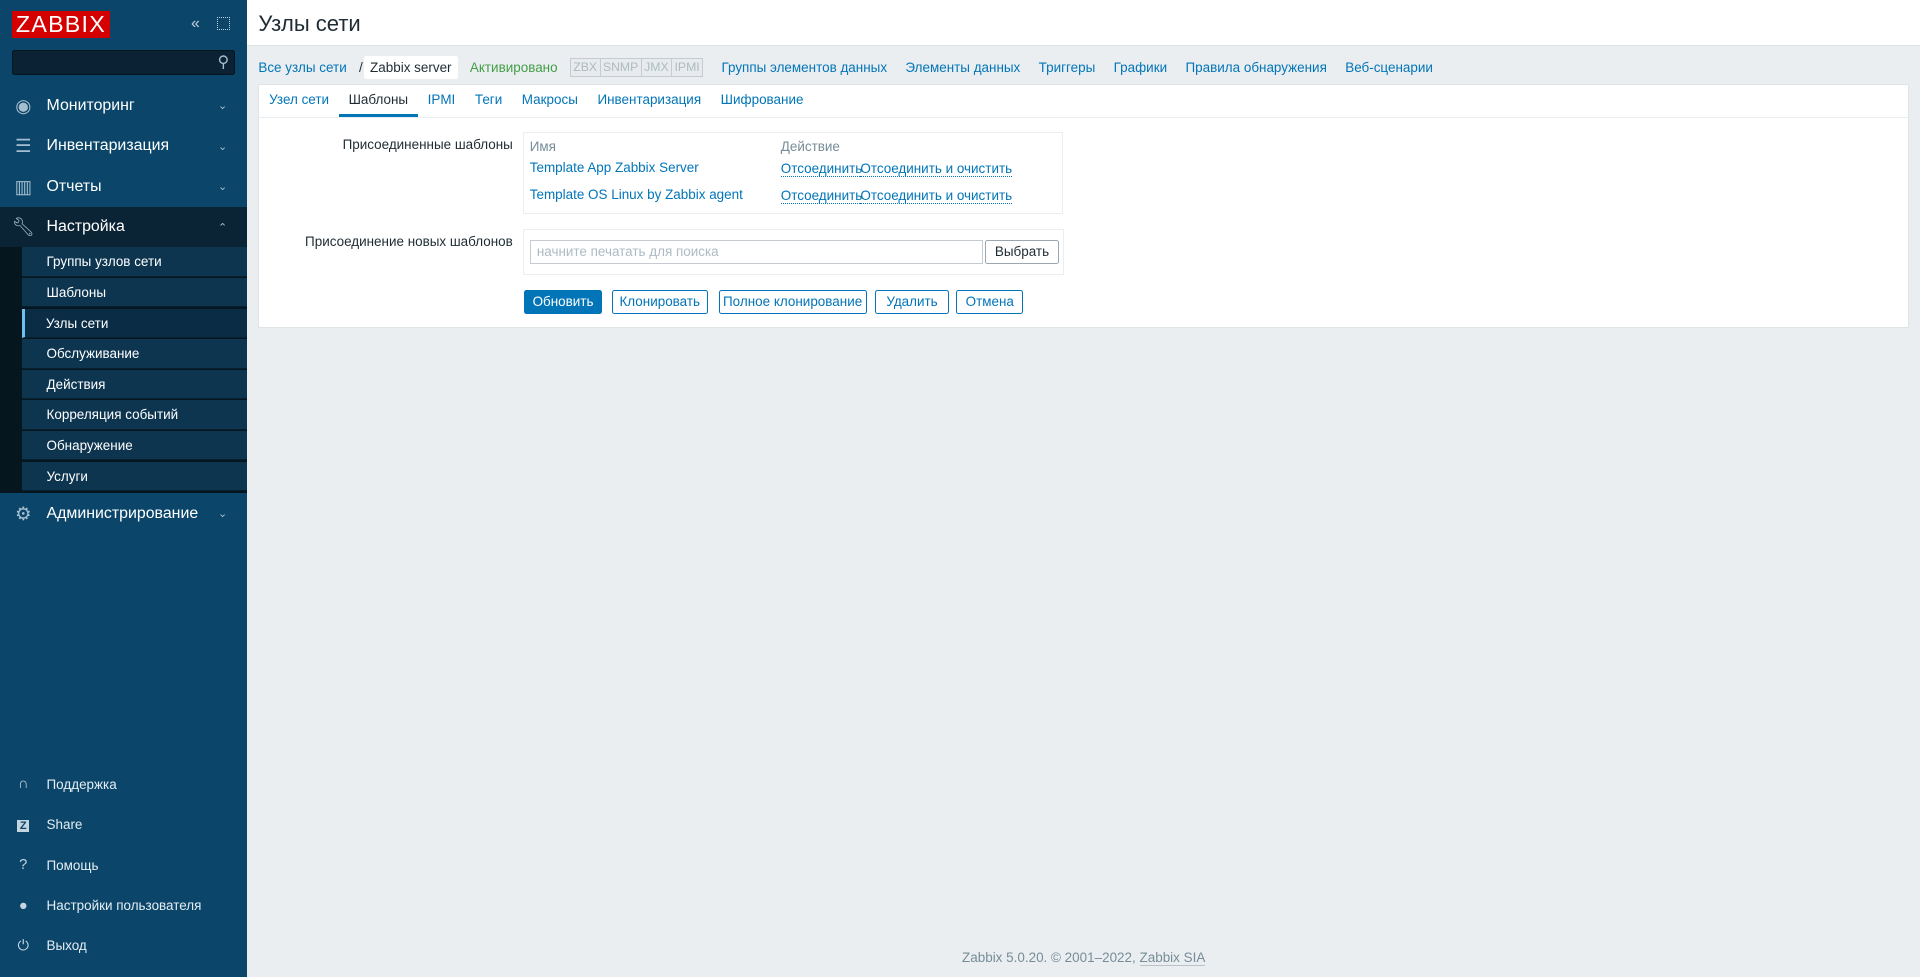 The width and height of the screenshot is (1920, 977). Describe the element at coordinates (123, 865) in the screenshot. I see `help-link: ? Помощь` at that location.